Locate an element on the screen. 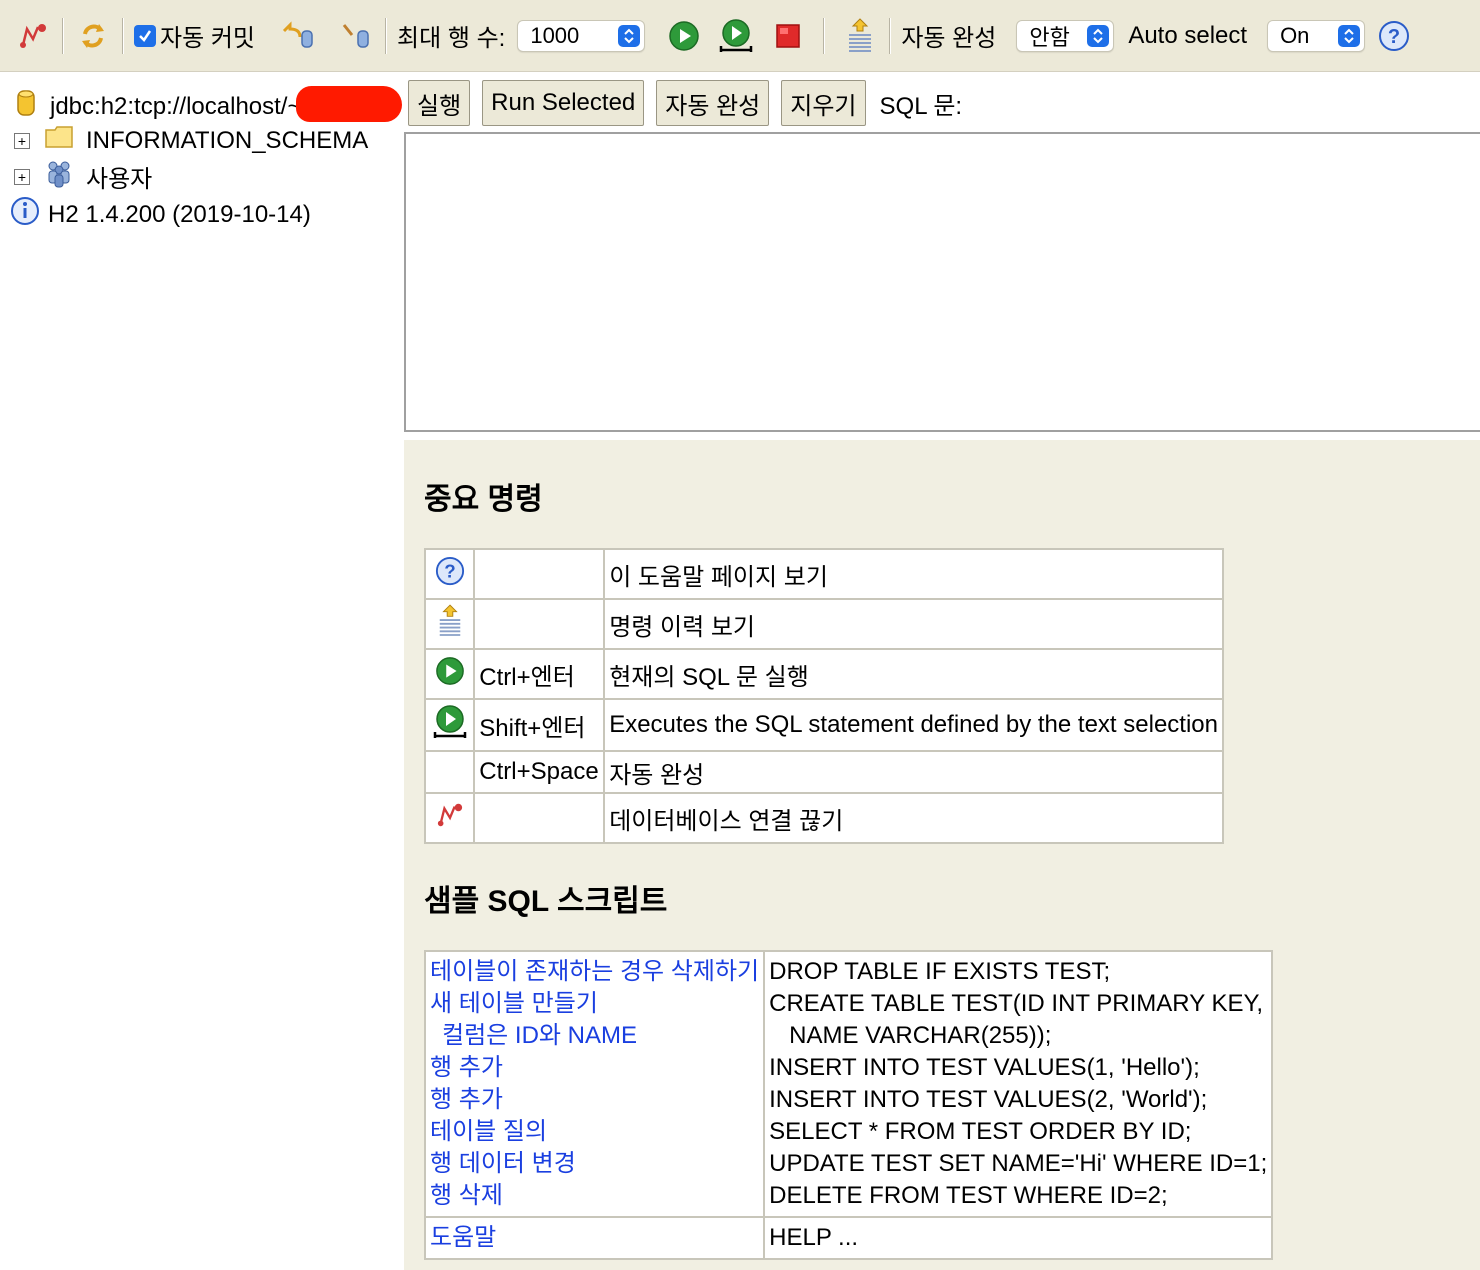 The image size is (1480, 1270). stop-icon is located at coordinates (788, 36).